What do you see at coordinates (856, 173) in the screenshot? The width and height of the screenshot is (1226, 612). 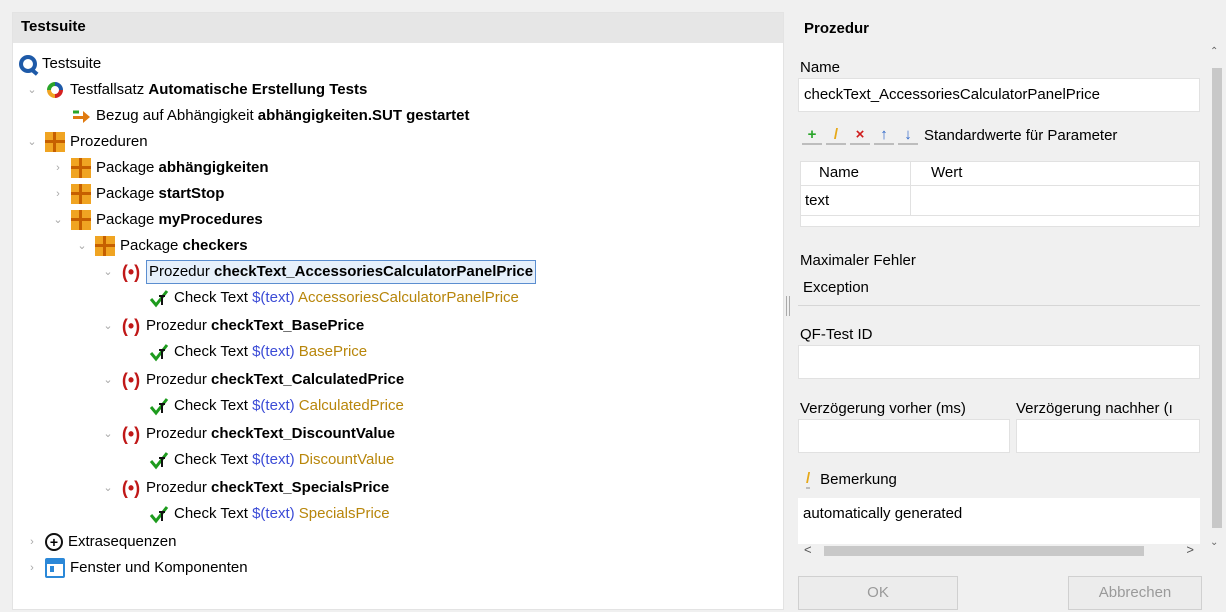 I see `column-header-name: Name` at bounding box center [856, 173].